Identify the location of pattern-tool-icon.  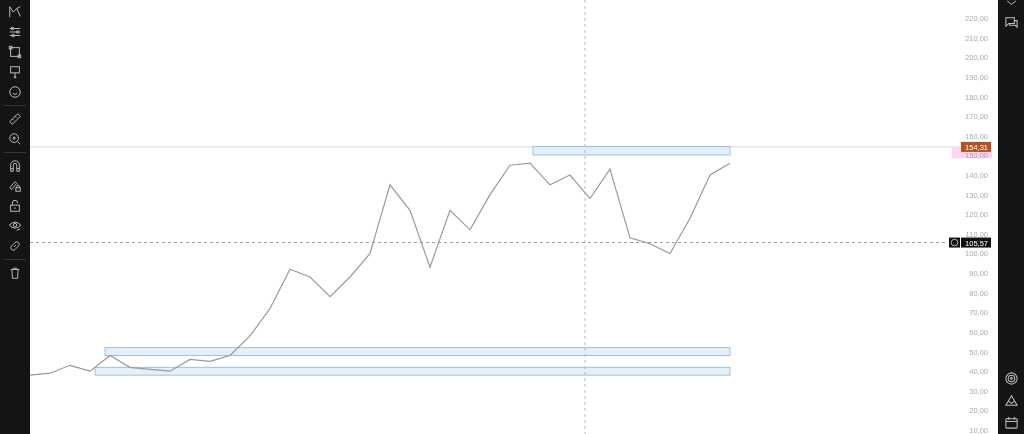
(15, 12).